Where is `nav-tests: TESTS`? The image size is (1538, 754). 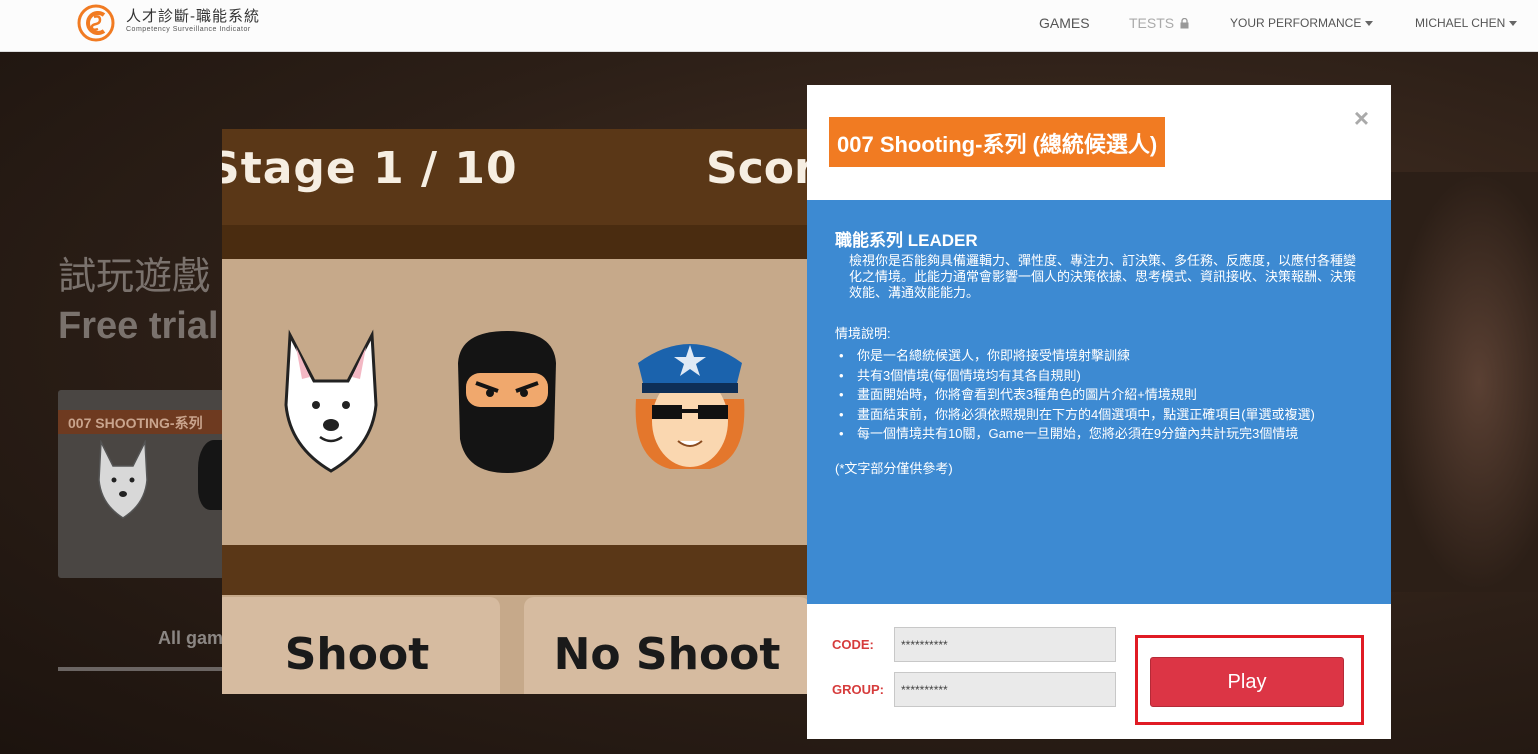 nav-tests: TESTS is located at coordinates (1159, 23).